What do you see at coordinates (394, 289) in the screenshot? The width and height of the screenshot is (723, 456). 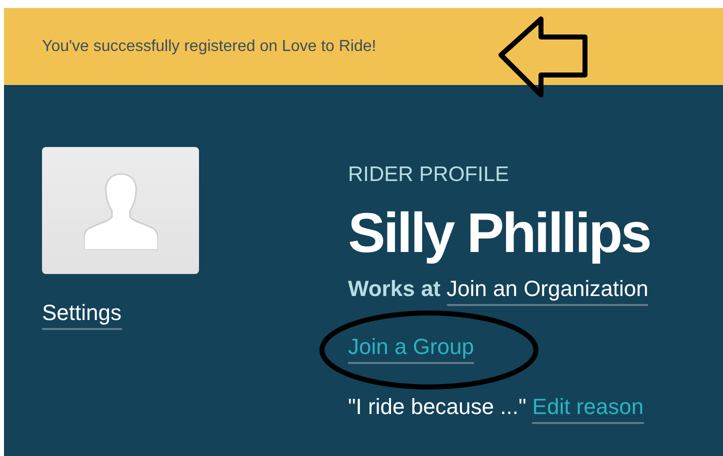 I see `works-at-label: Works at` at bounding box center [394, 289].